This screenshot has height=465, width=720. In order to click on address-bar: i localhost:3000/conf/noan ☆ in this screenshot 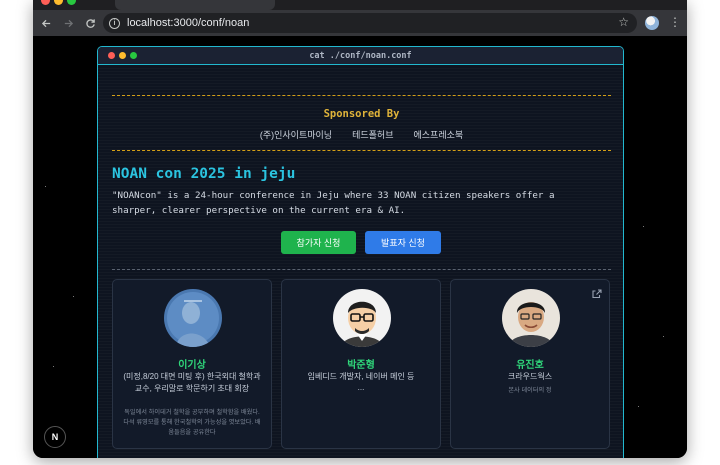, I will do `click(370, 23)`.